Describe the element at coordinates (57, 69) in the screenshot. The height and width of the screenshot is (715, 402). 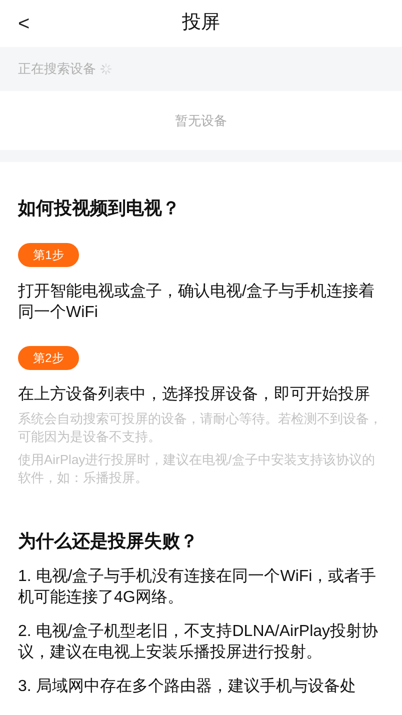
I see `search-status: 正在搜索设备` at that location.